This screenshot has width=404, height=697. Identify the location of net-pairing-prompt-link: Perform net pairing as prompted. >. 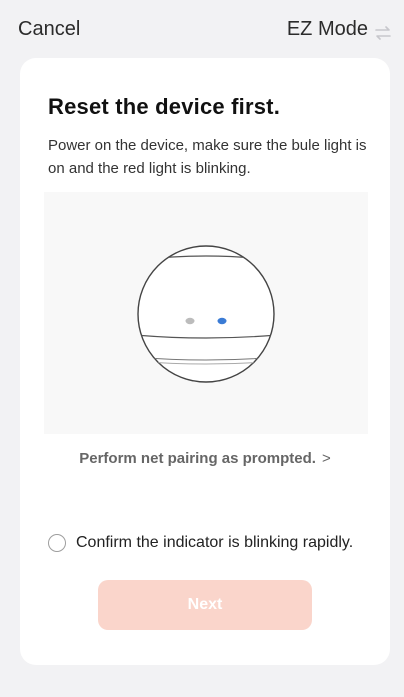
(205, 458).